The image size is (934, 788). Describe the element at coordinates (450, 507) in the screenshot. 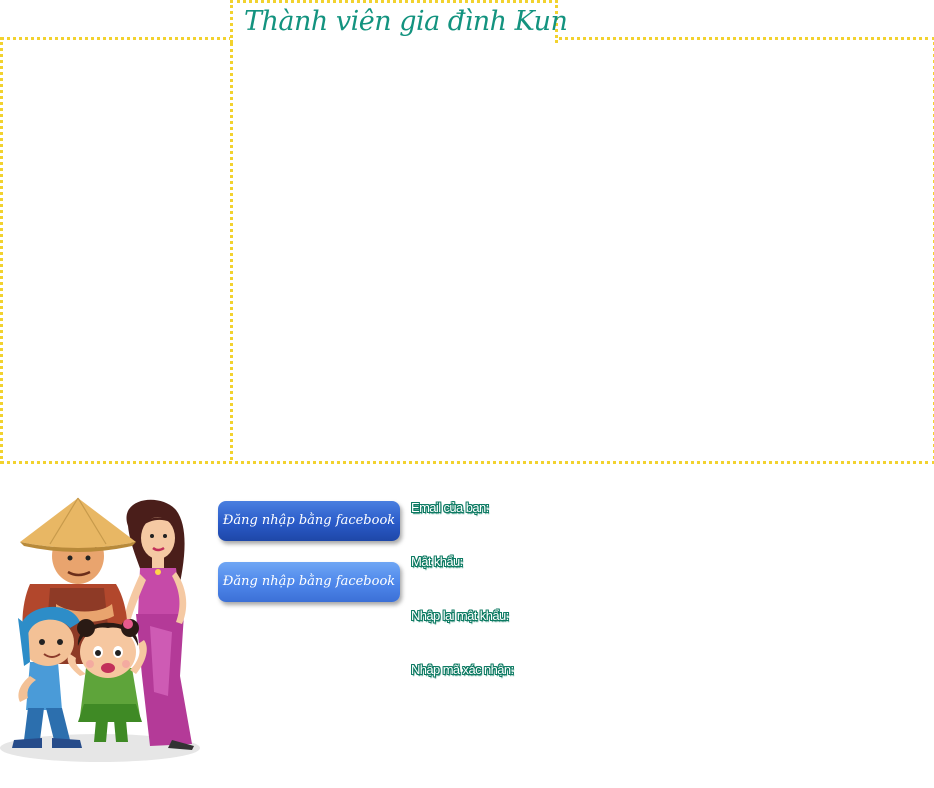

I see `email-label: Email của bạn:` at that location.